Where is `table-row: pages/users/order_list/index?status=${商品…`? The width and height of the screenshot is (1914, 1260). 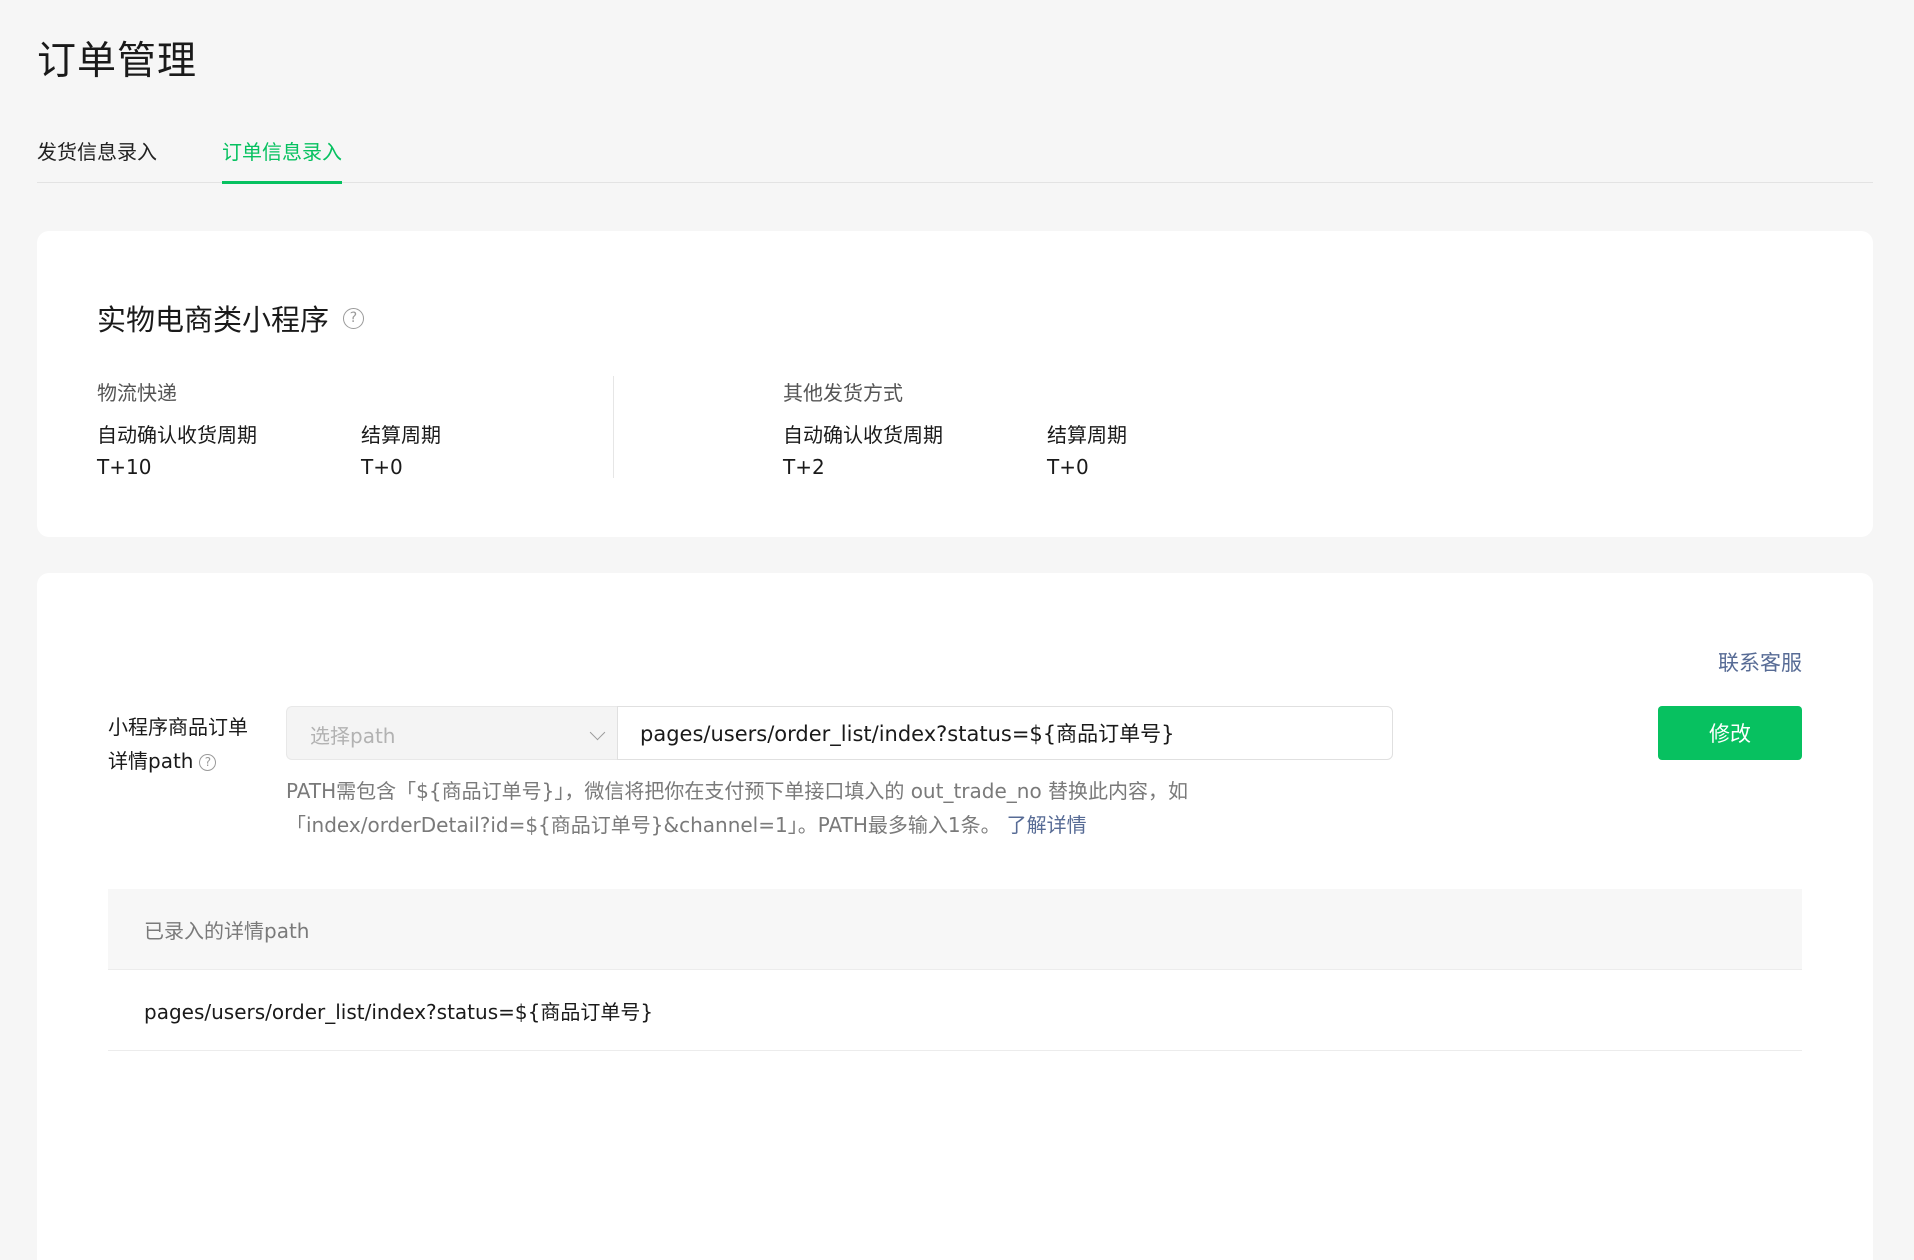 table-row: pages/users/order_list/index?status=${商品… is located at coordinates (955, 1010).